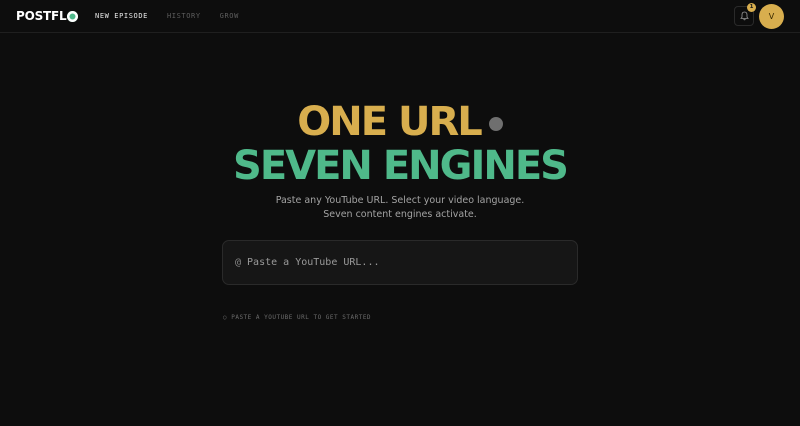 This screenshot has height=426, width=800. What do you see at coordinates (73, 16) in the screenshot?
I see `logo-o-icon` at bounding box center [73, 16].